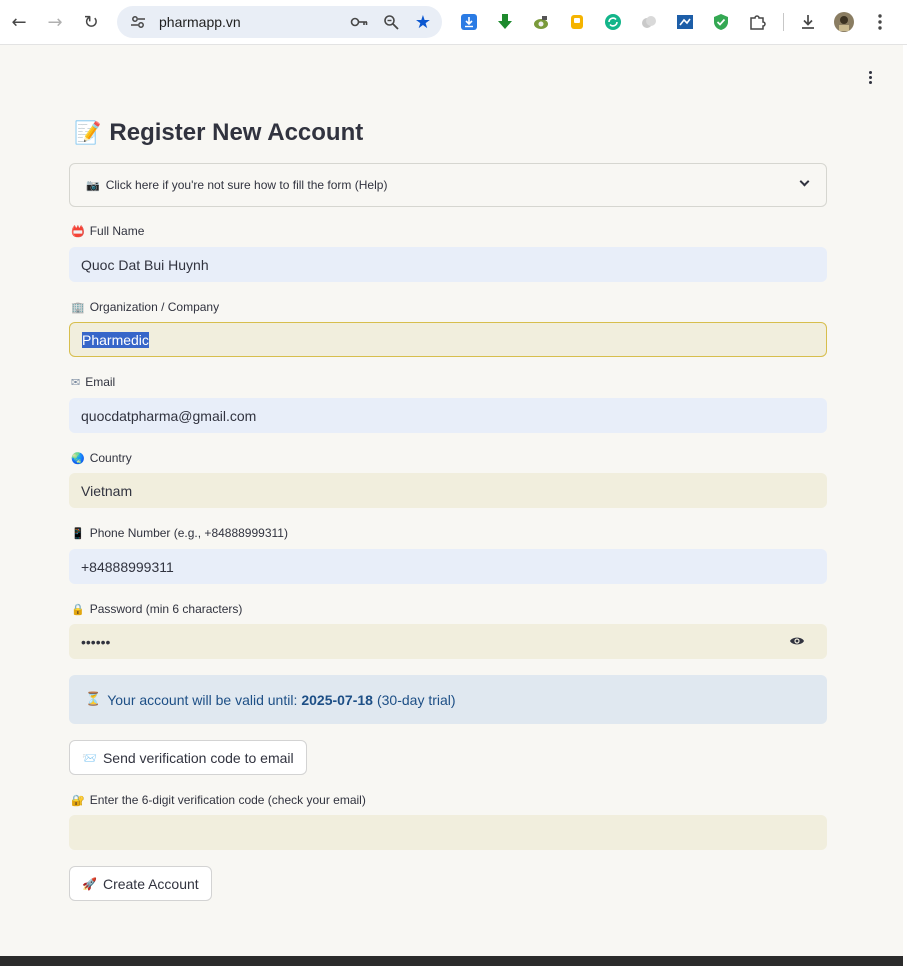 Image resolution: width=907 pixels, height=966 pixels. Describe the element at coordinates (115, 339) in the screenshot. I see `organization-value: Pharmedic` at that location.